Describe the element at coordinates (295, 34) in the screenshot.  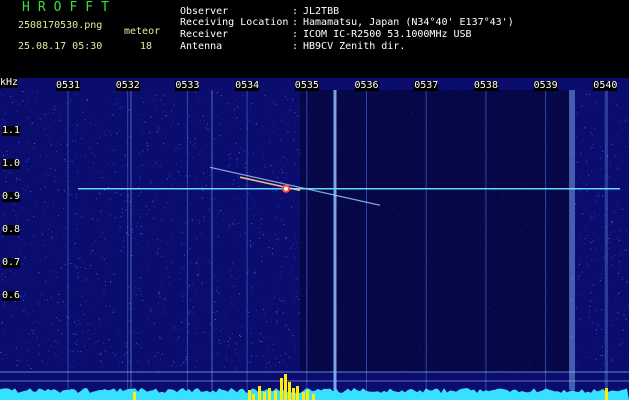
I see `receiver-colon: :` at that location.